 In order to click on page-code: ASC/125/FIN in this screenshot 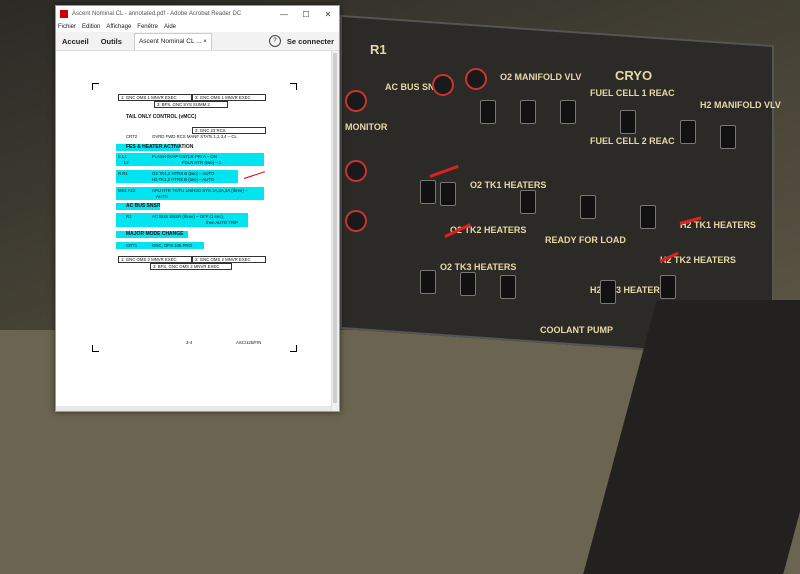, I will do `click(249, 342)`.